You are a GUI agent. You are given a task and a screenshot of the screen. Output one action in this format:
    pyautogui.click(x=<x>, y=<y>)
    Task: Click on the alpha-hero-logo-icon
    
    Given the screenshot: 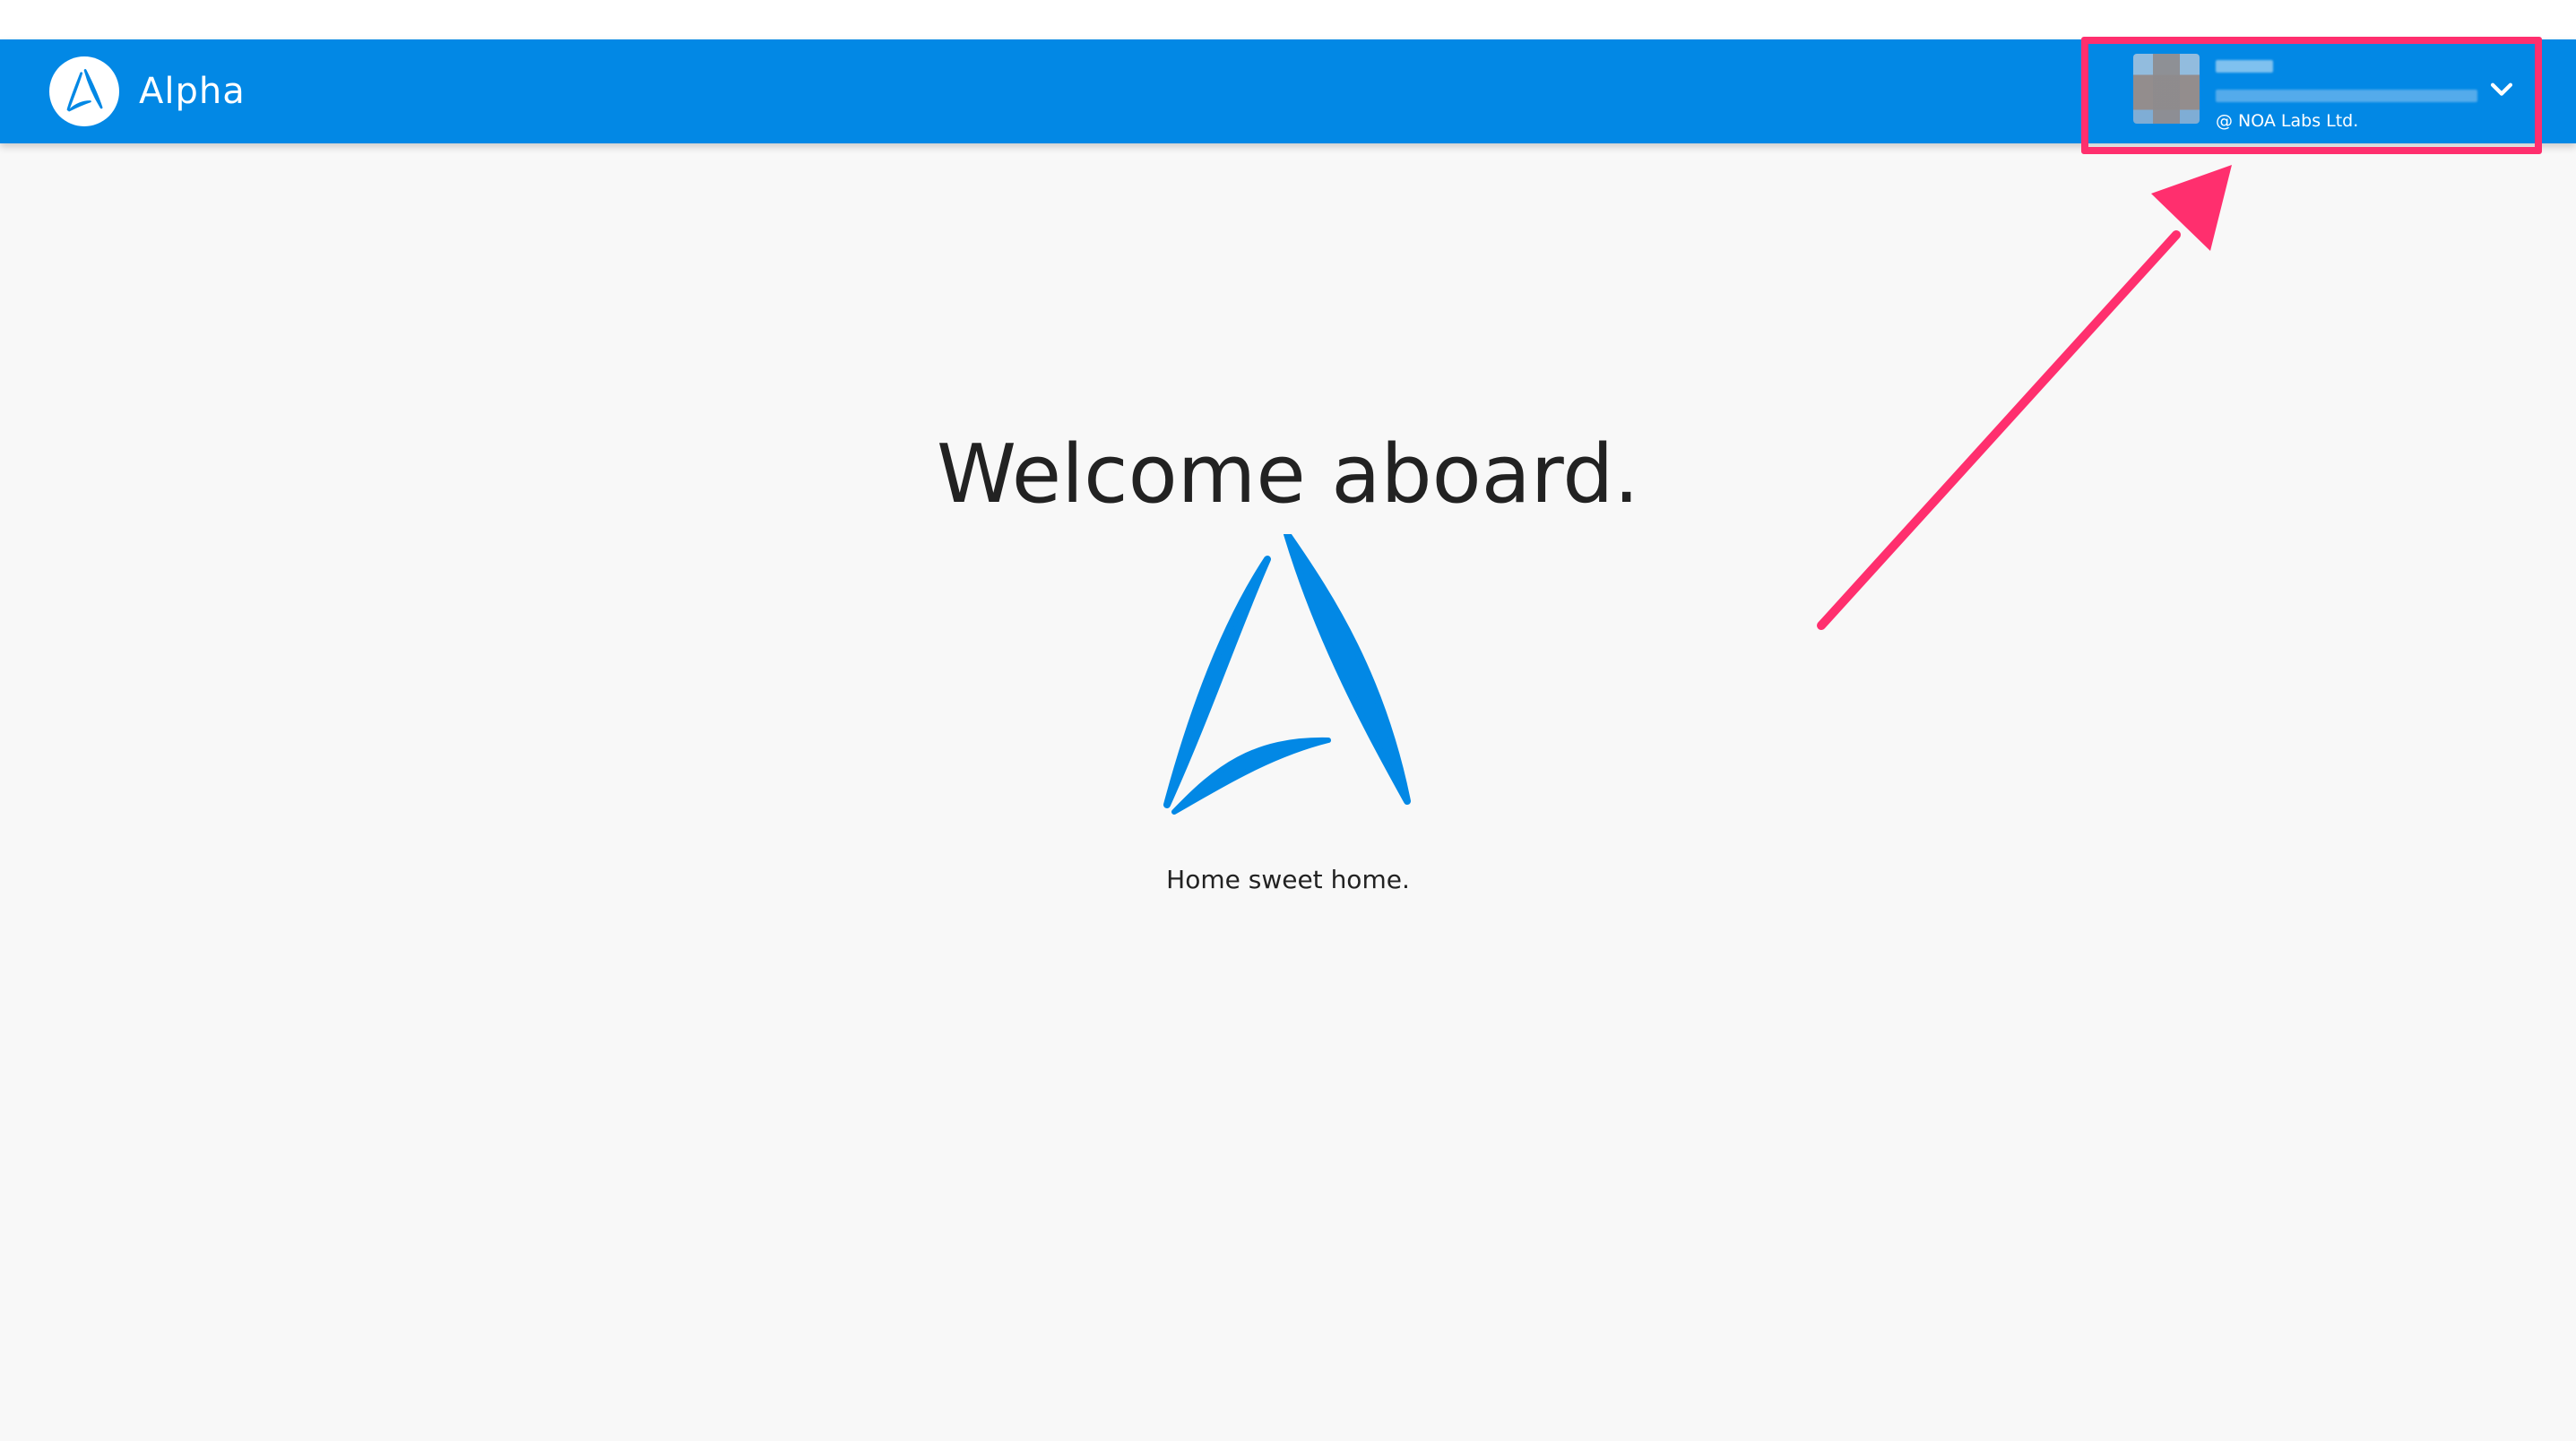 What is the action you would take?
    pyautogui.click(x=1287, y=675)
    